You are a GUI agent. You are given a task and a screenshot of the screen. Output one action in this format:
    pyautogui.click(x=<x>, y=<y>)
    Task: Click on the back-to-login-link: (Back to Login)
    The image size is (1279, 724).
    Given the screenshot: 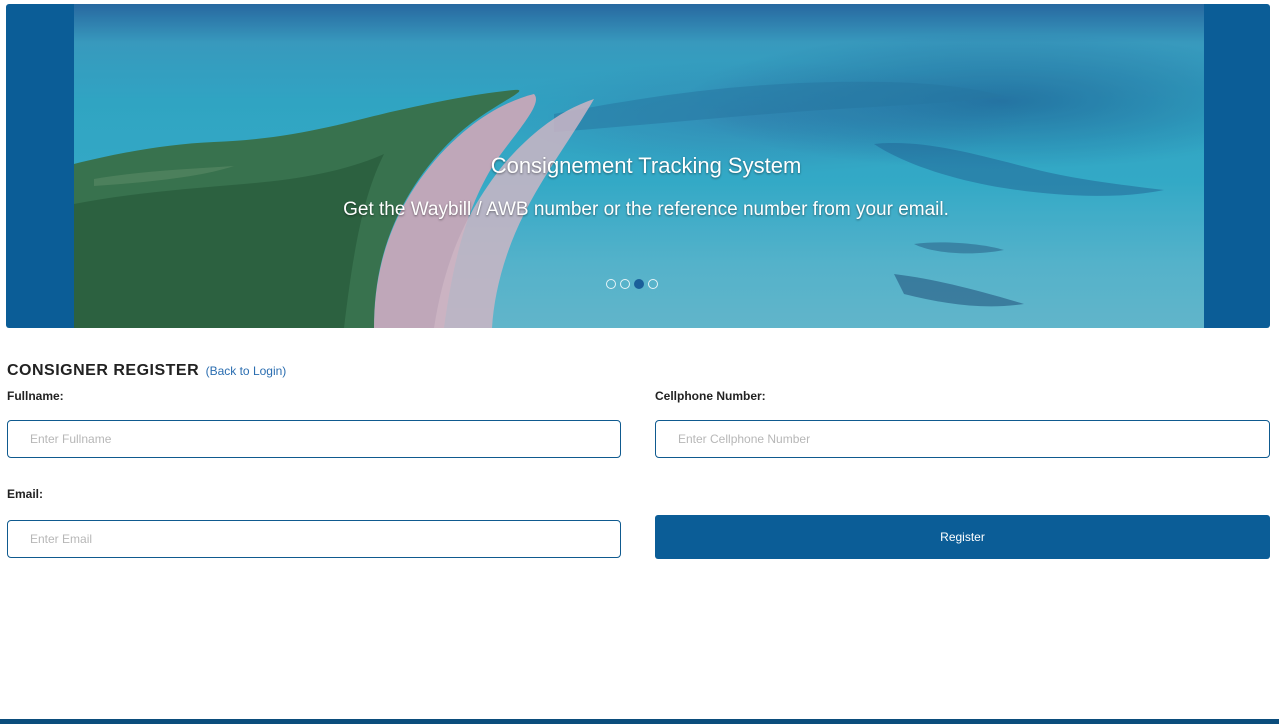 What is the action you would take?
    pyautogui.click(x=246, y=371)
    